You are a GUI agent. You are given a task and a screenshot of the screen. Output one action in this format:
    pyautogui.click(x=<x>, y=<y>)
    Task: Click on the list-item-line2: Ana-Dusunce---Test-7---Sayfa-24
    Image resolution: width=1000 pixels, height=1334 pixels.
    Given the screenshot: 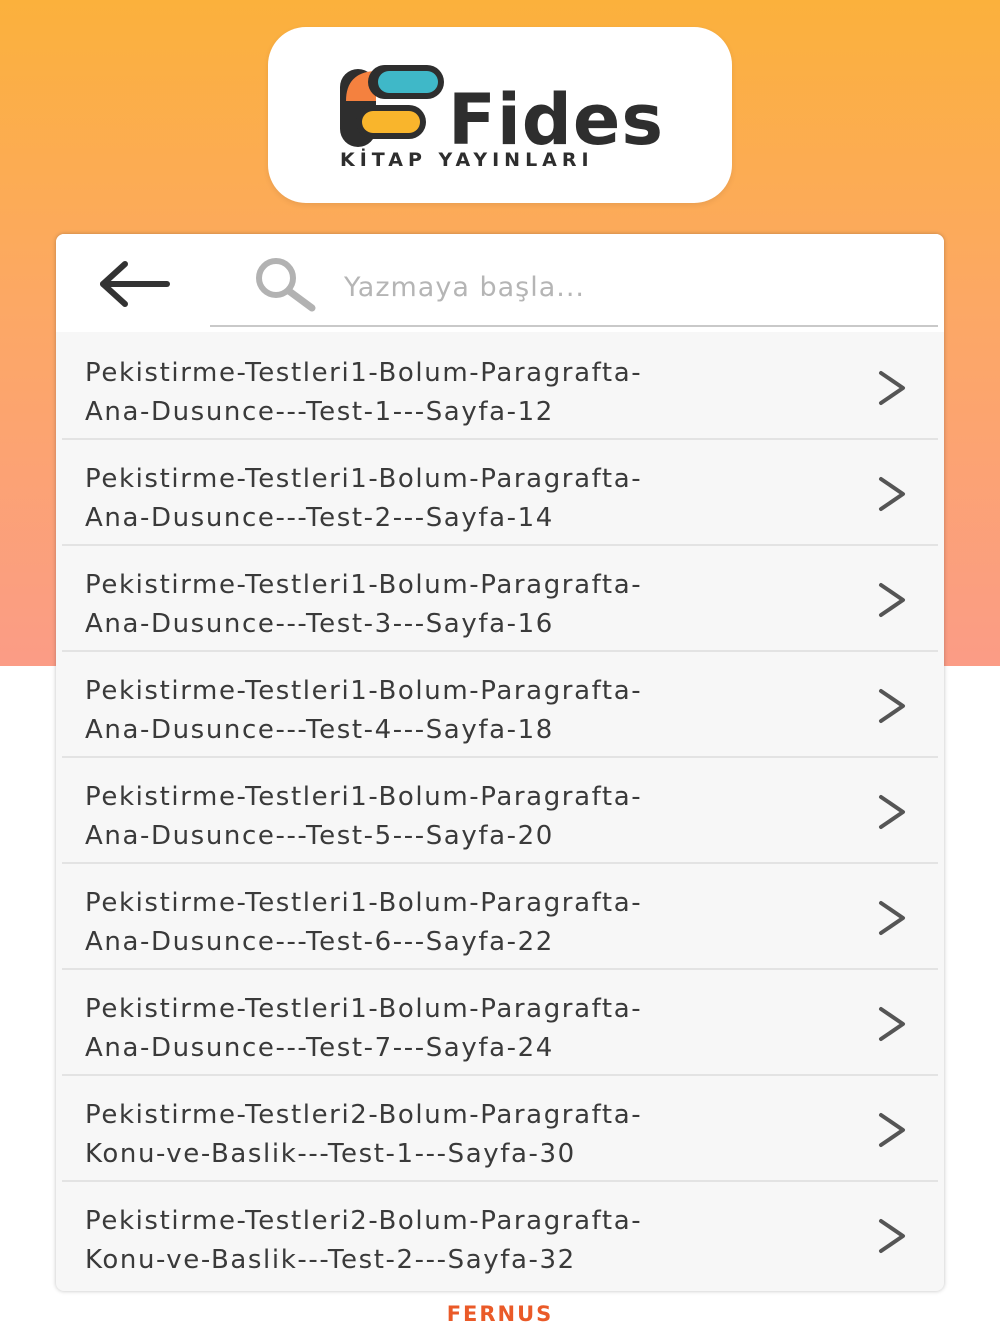 What is the action you would take?
    pyautogui.click(x=319, y=1048)
    